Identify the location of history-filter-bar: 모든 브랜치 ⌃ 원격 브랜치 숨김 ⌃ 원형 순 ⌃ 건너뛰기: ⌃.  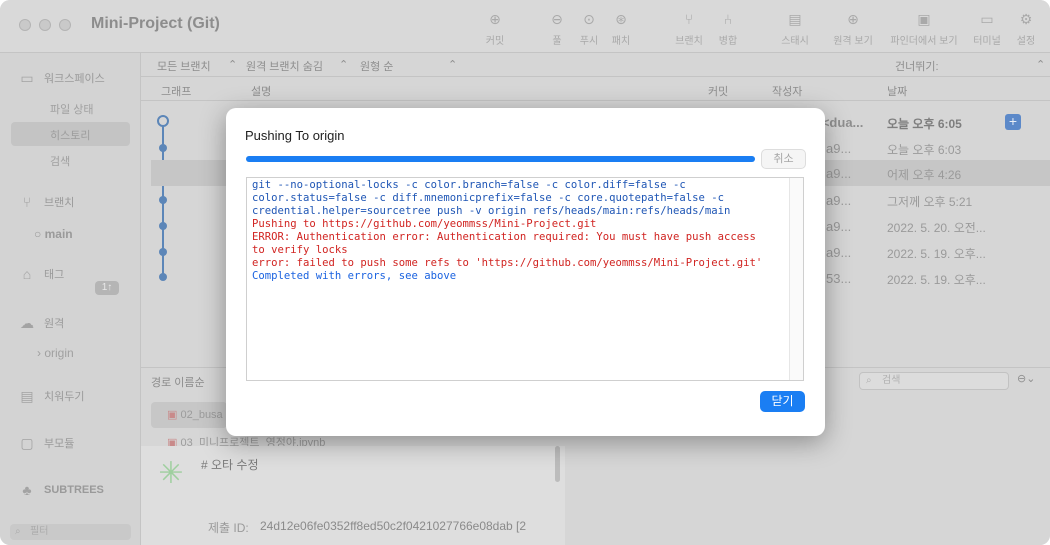
(595, 65).